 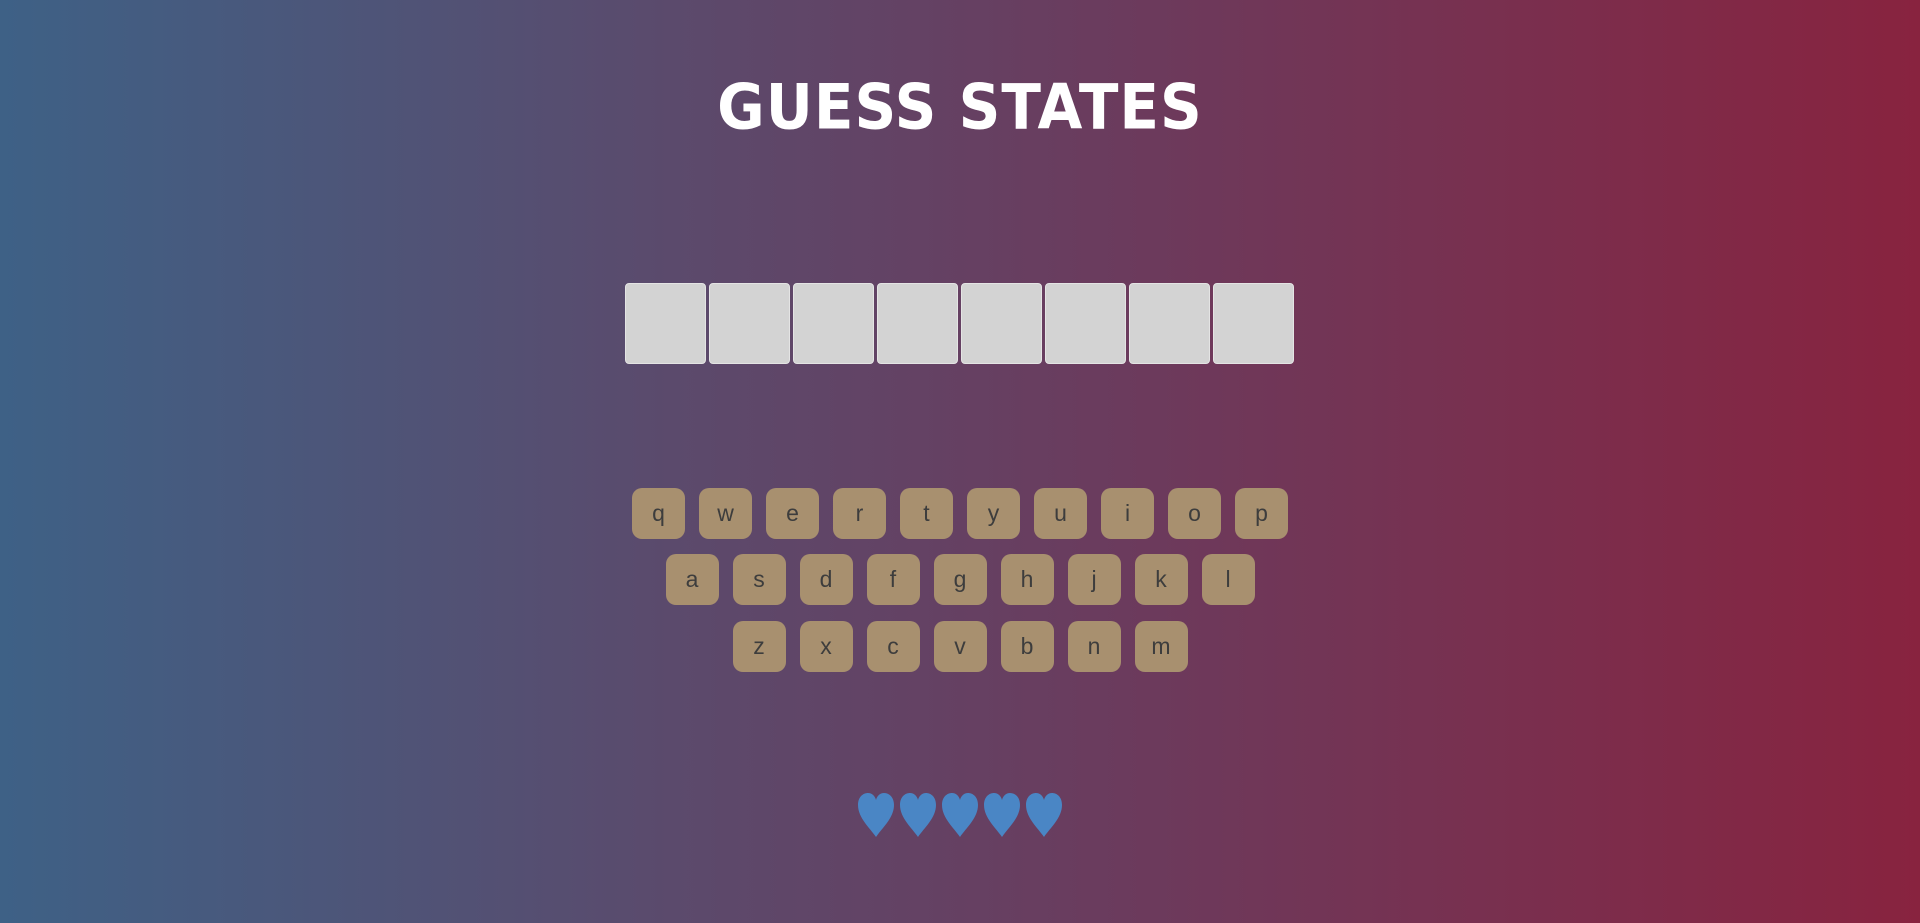 What do you see at coordinates (826, 579) in the screenshot?
I see `key-d: d` at bounding box center [826, 579].